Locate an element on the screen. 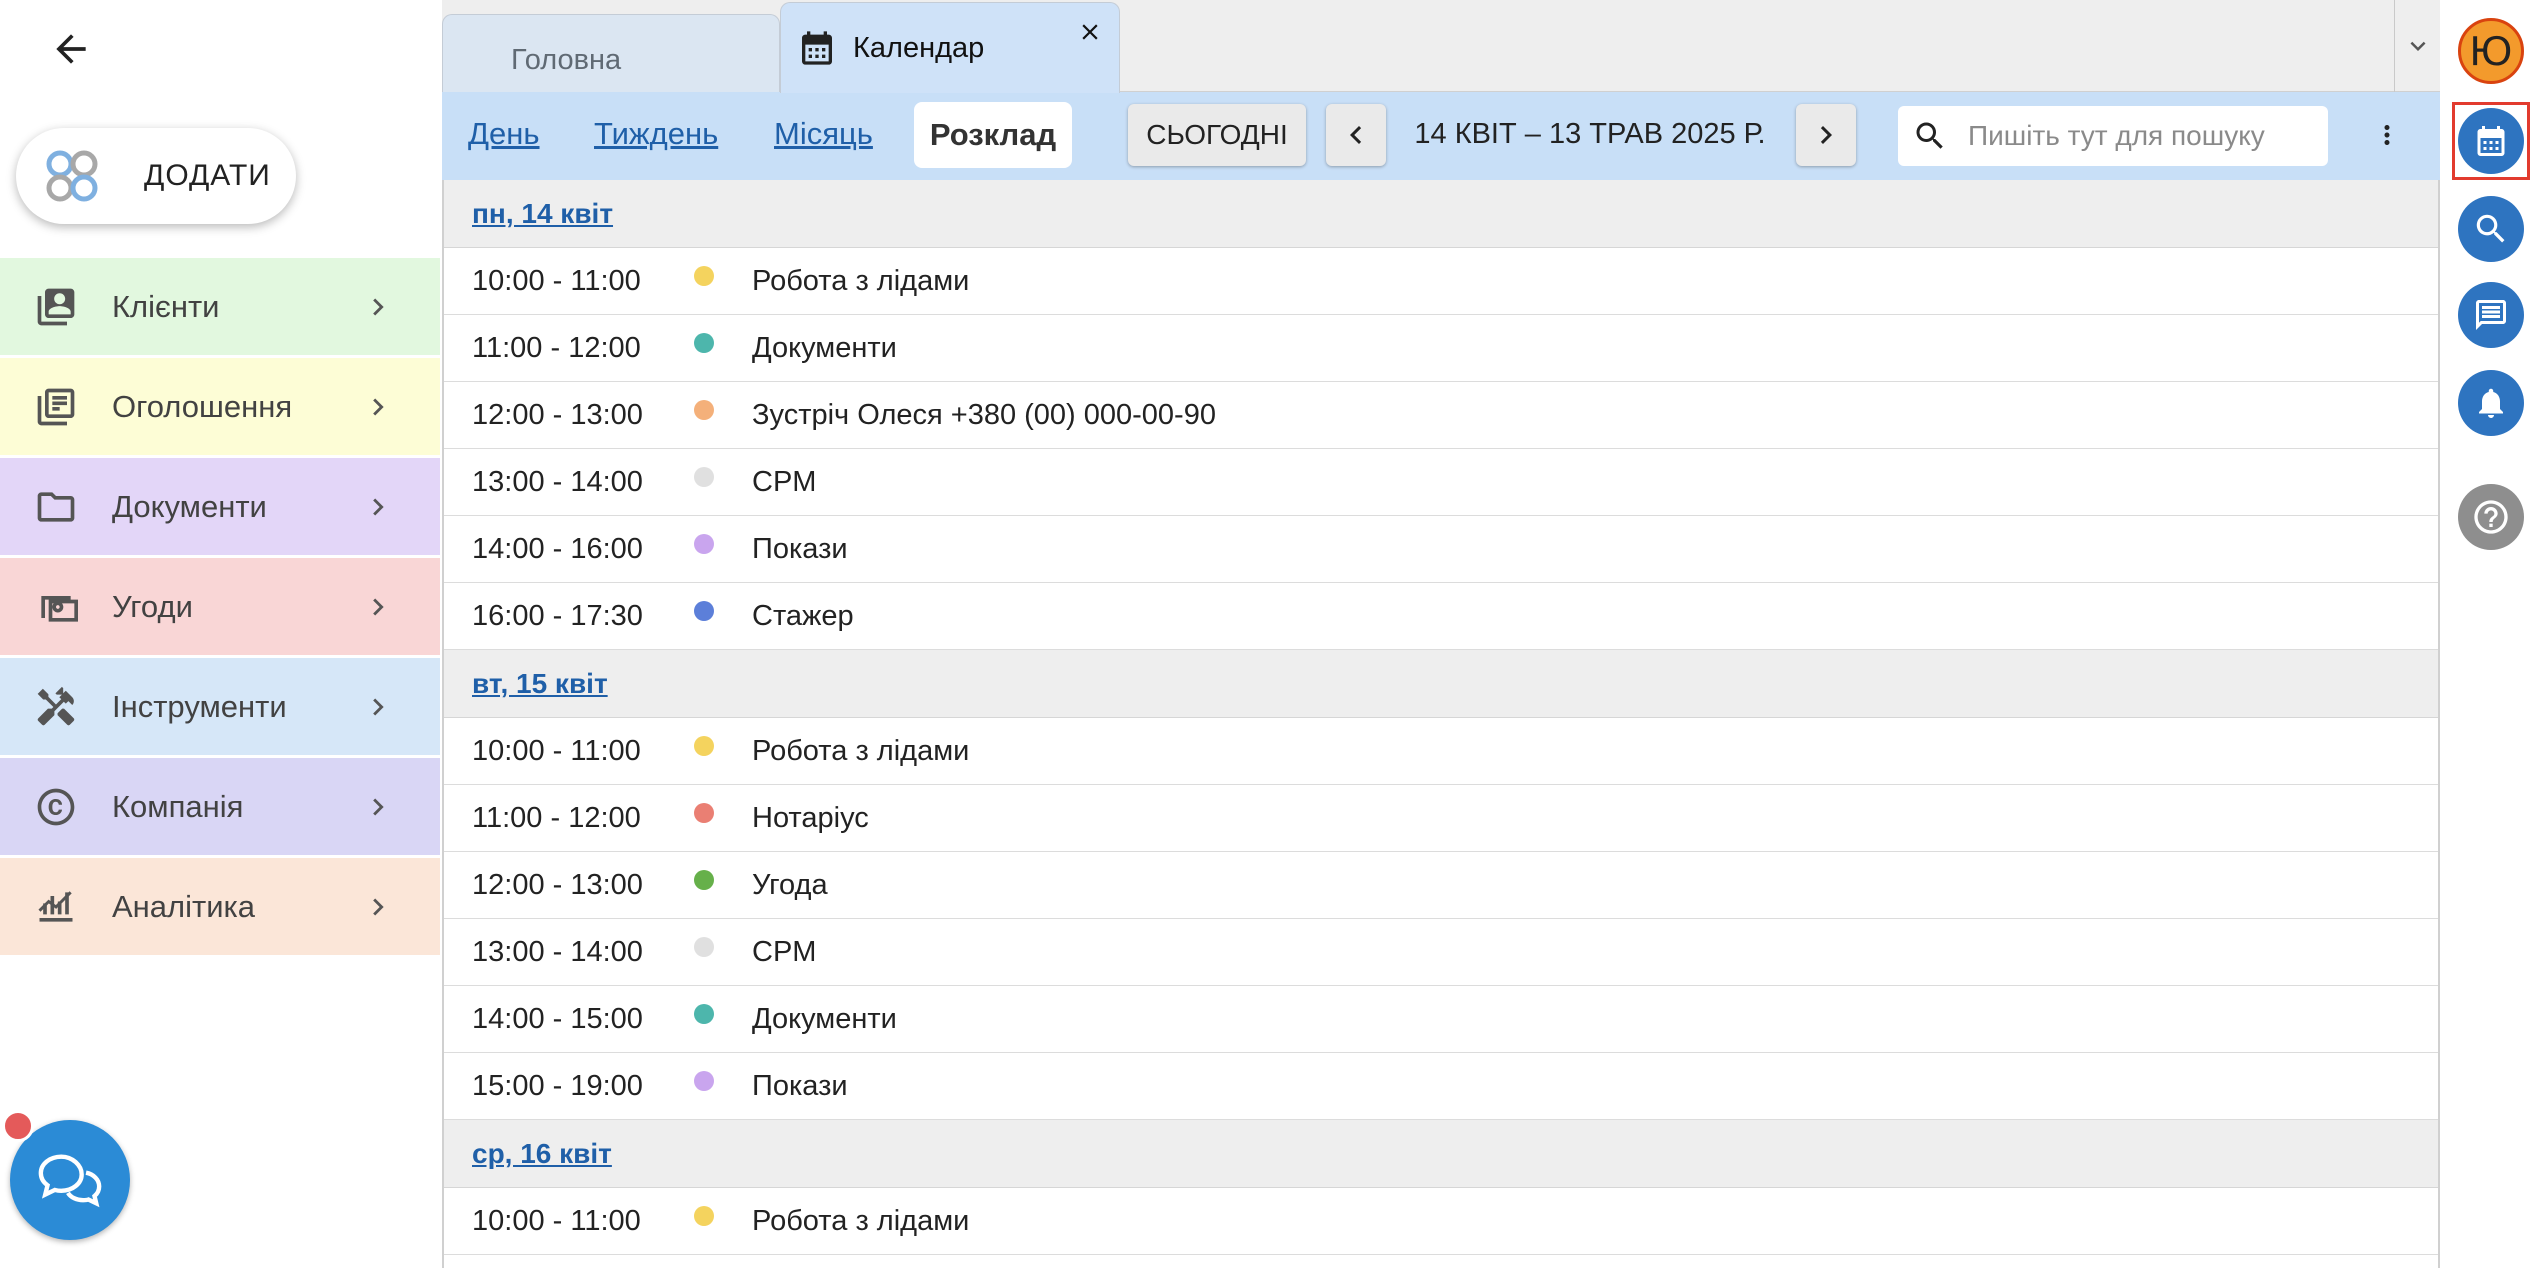 This screenshot has width=2538, height=1268. today-button: СЬОГОДНІ is located at coordinates (1217, 135).